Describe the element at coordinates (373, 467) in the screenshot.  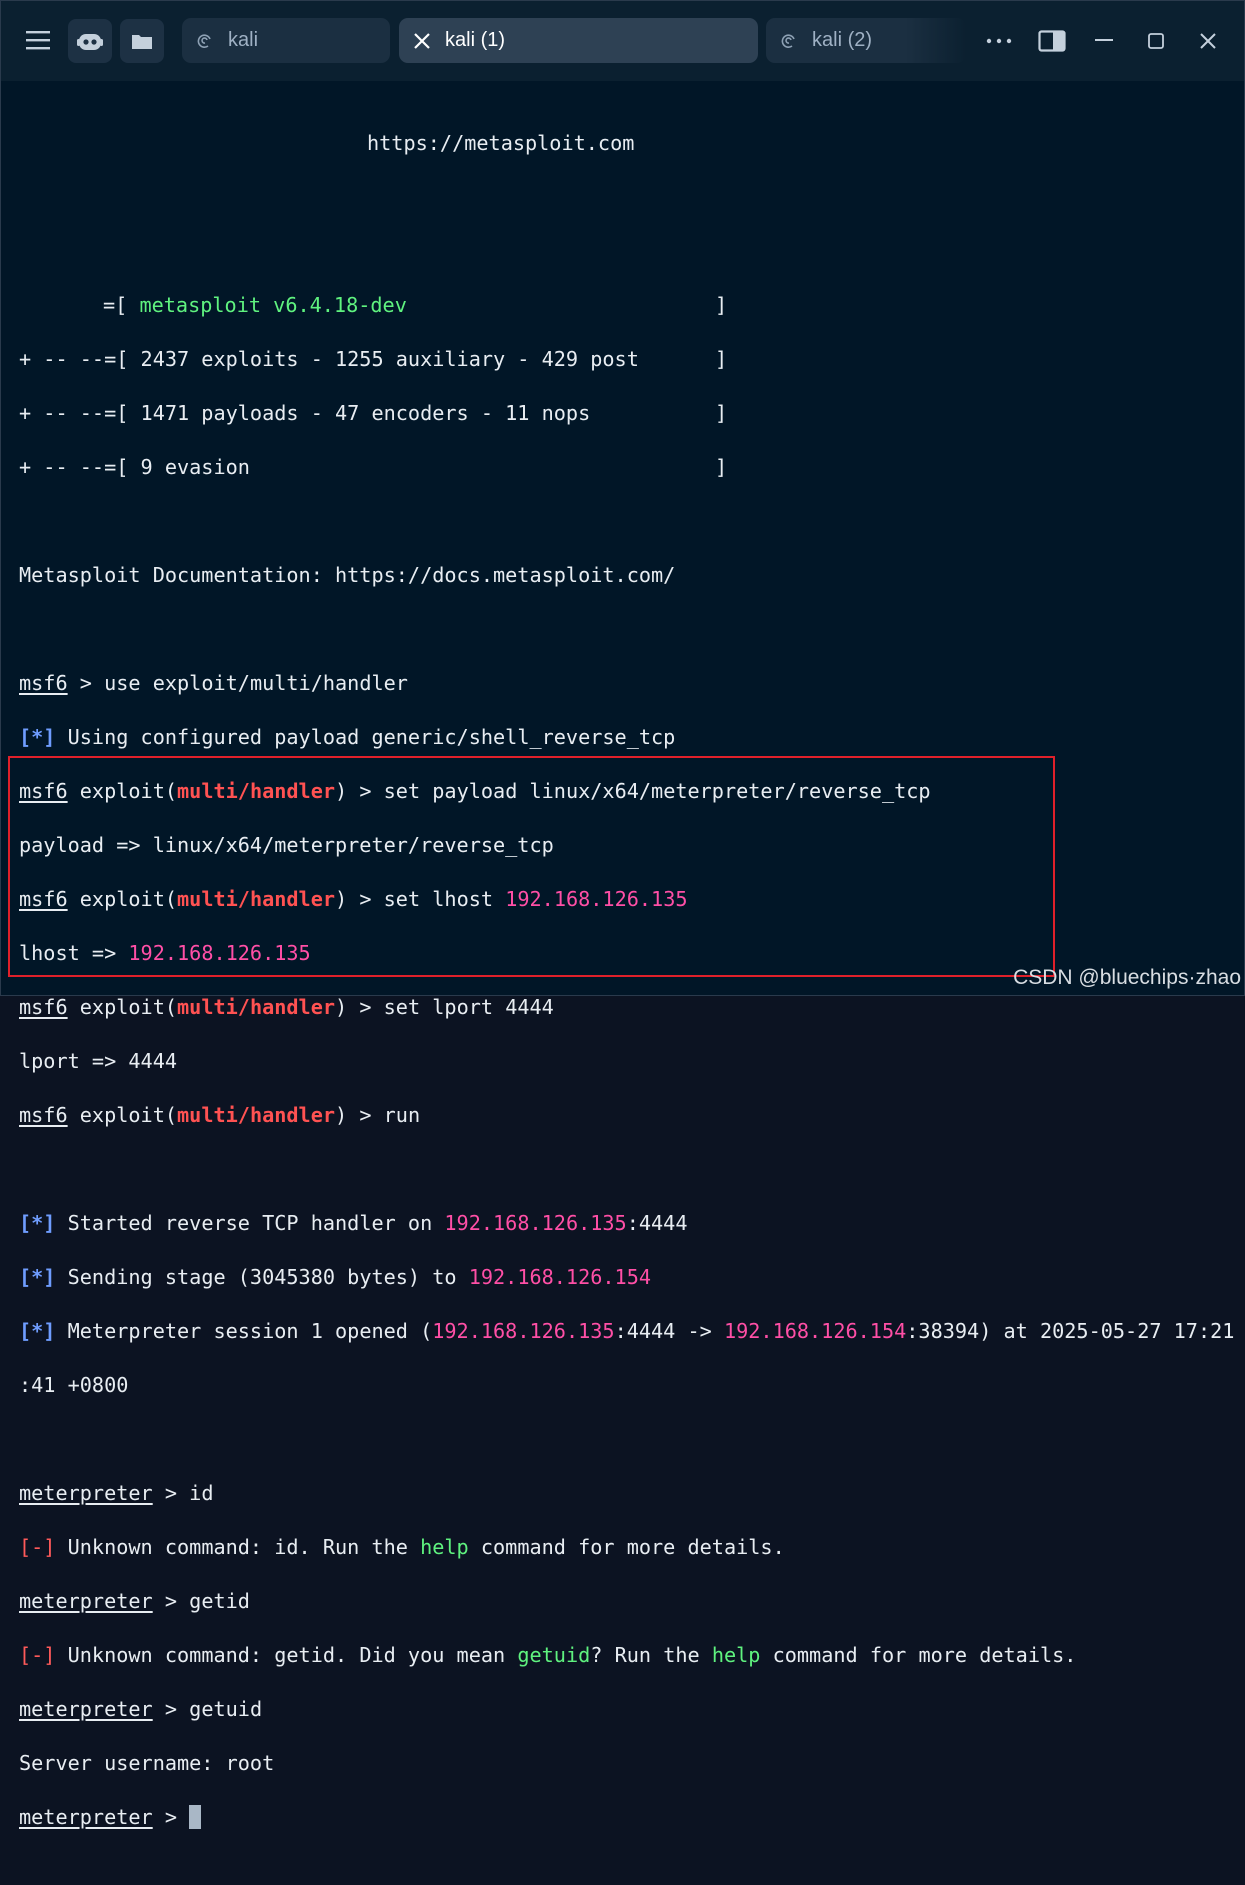
I see `banner-stats-line: + -- --=[ 9 evasion]` at that location.